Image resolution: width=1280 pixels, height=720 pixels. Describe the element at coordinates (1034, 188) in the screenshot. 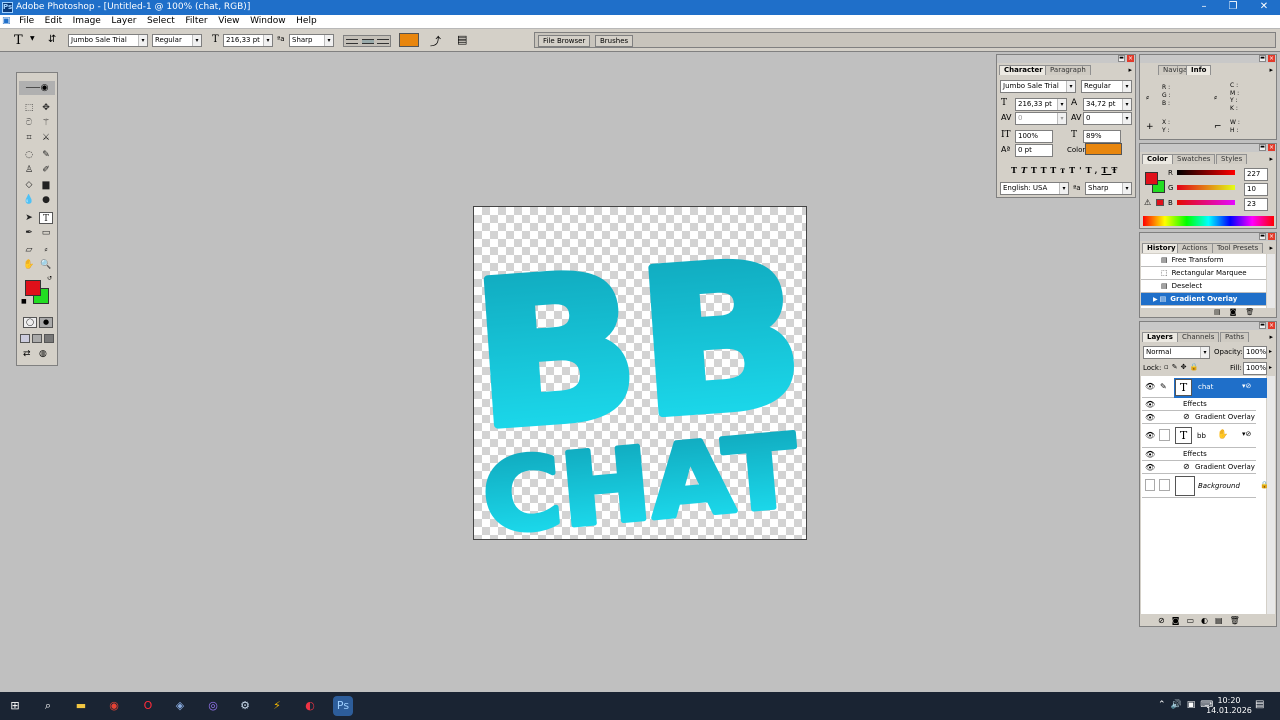

I see `language-select: English: USA ▾` at that location.